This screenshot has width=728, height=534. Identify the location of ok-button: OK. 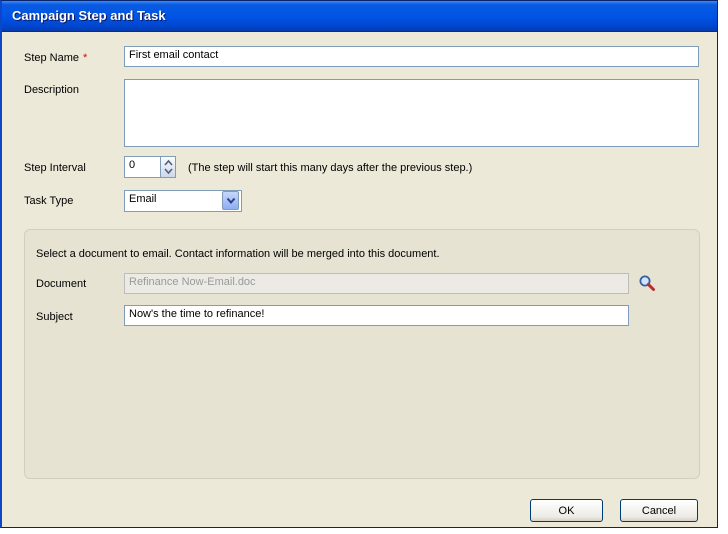
(566, 510).